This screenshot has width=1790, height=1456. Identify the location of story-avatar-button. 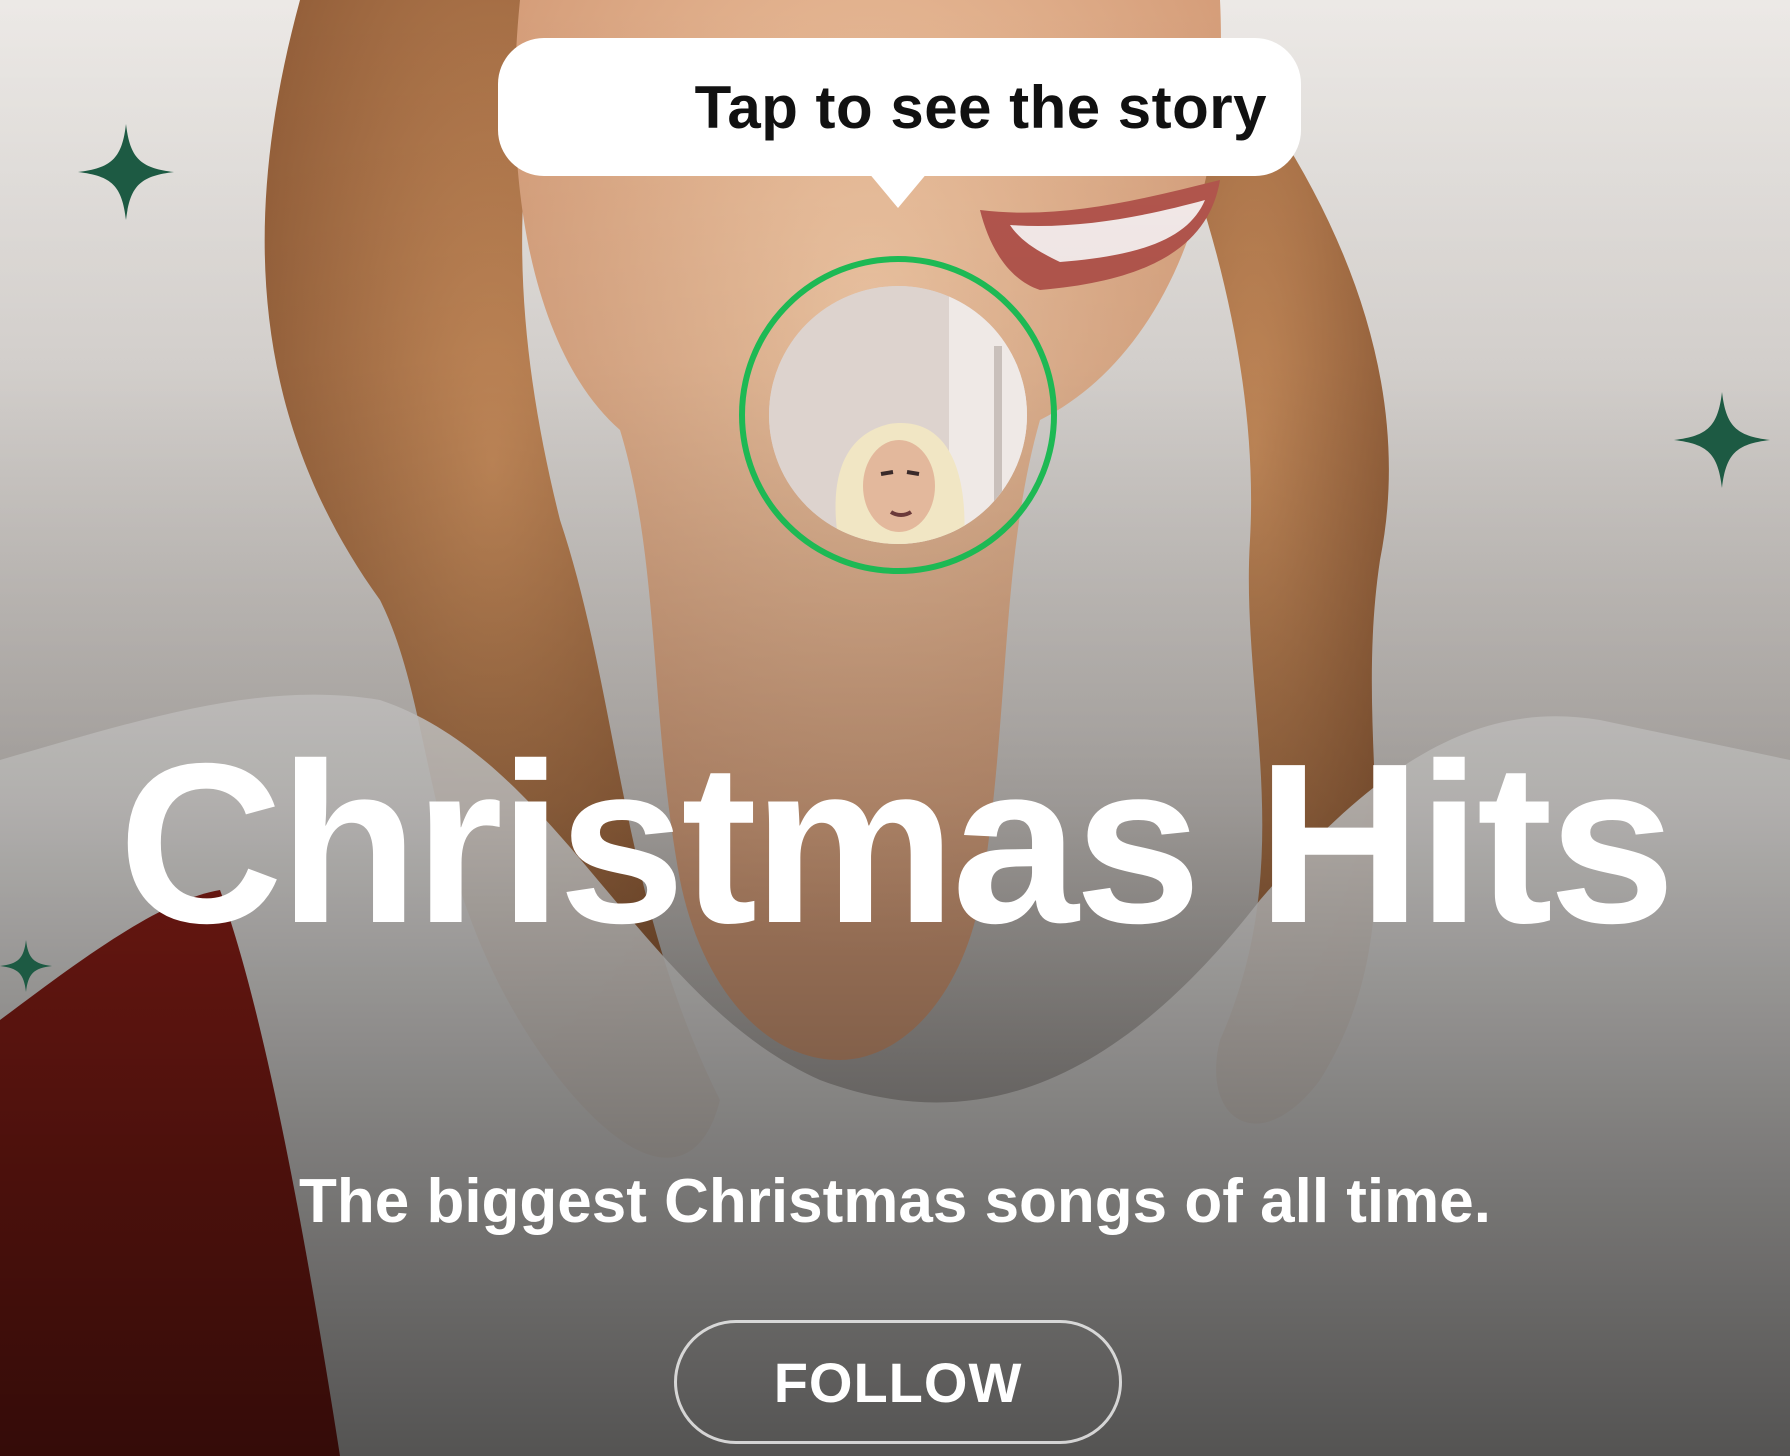
(898, 415).